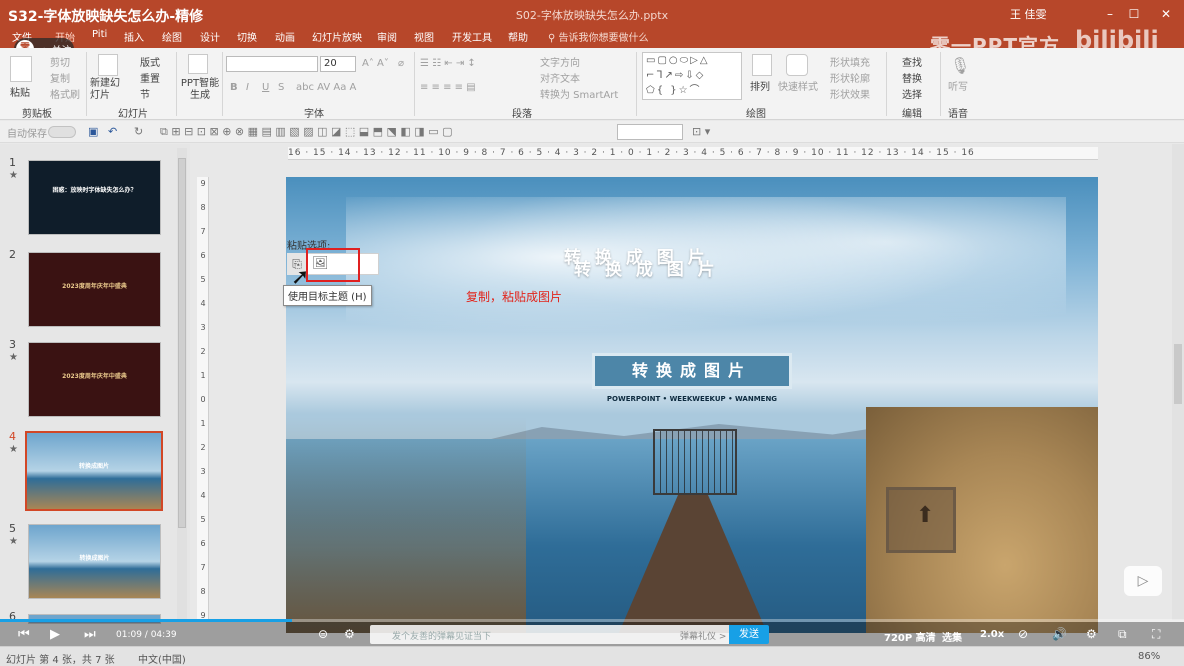 The image size is (1184, 666). Describe the element at coordinates (910, 636) in the screenshot. I see `quality-button: 720P 高清` at that location.